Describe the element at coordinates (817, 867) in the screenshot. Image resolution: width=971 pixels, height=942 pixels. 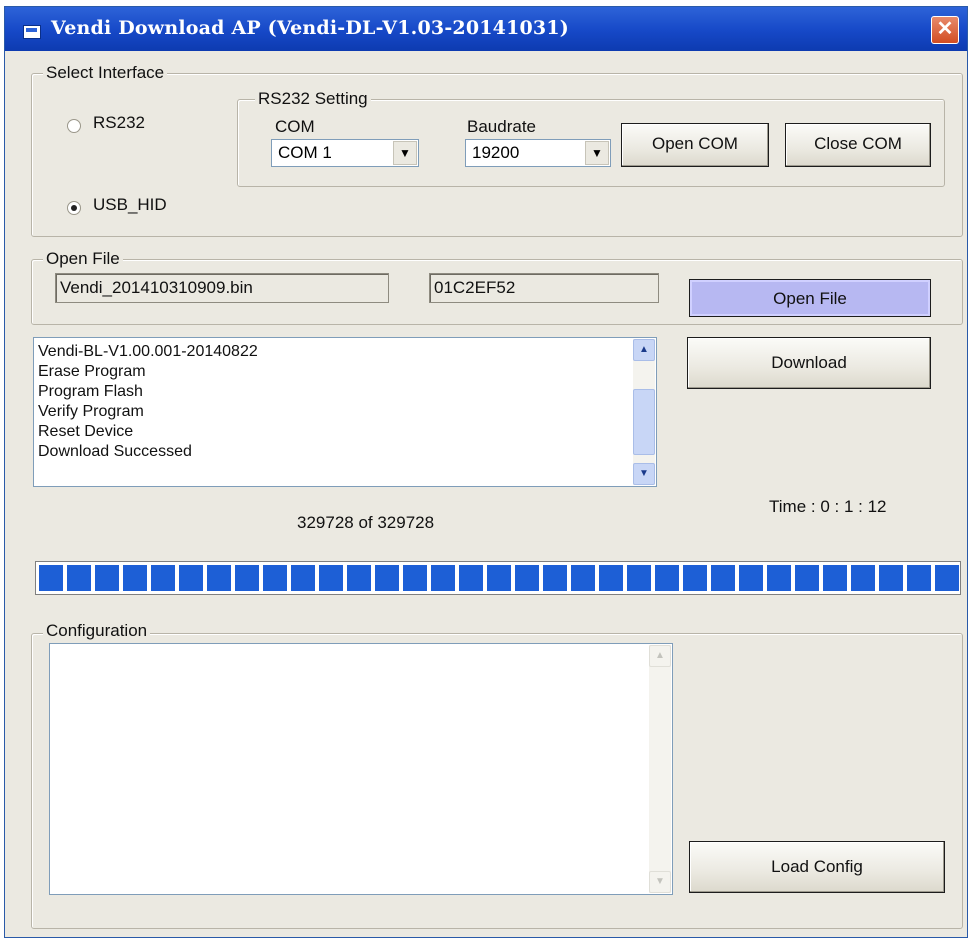
I see `load-config-button: Load Config` at that location.